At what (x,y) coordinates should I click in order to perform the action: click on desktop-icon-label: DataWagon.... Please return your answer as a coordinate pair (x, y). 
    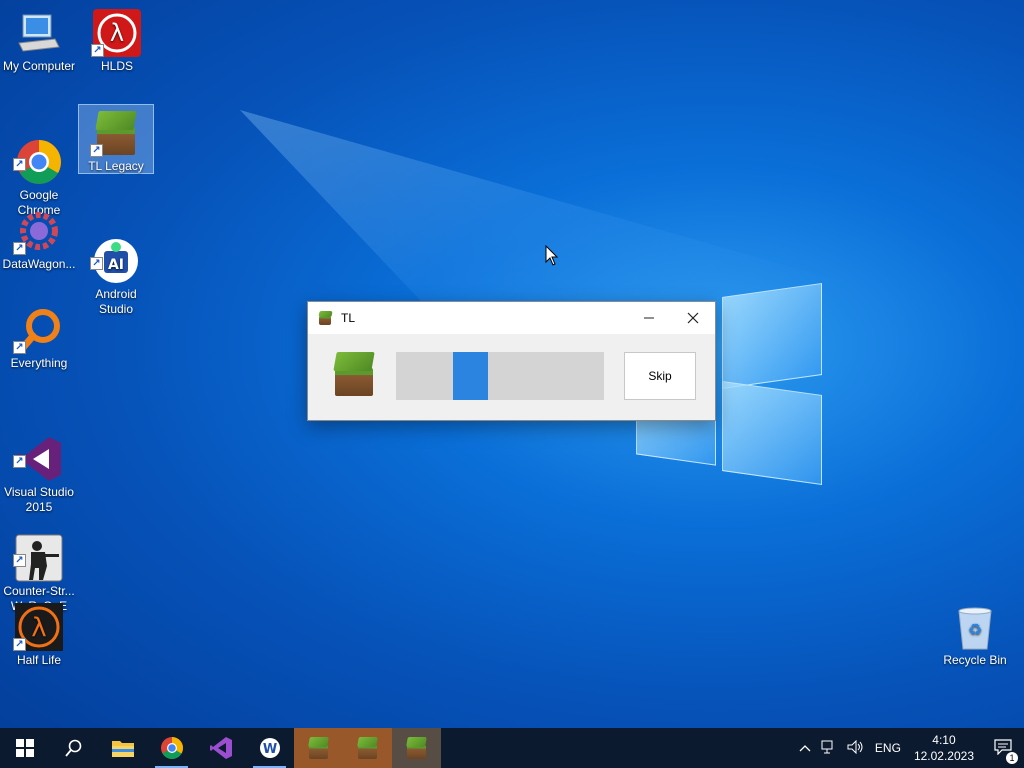
    Looking at the image, I should click on (39, 264).